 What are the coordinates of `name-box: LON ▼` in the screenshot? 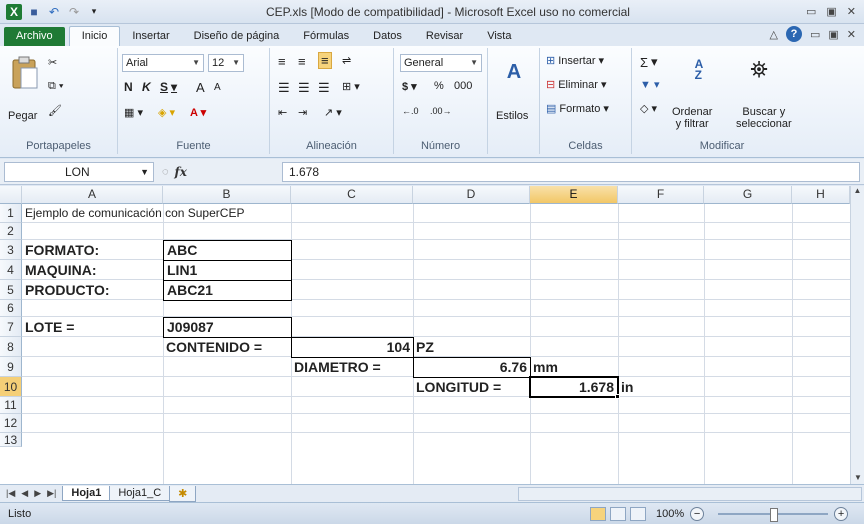 It's located at (79, 171).